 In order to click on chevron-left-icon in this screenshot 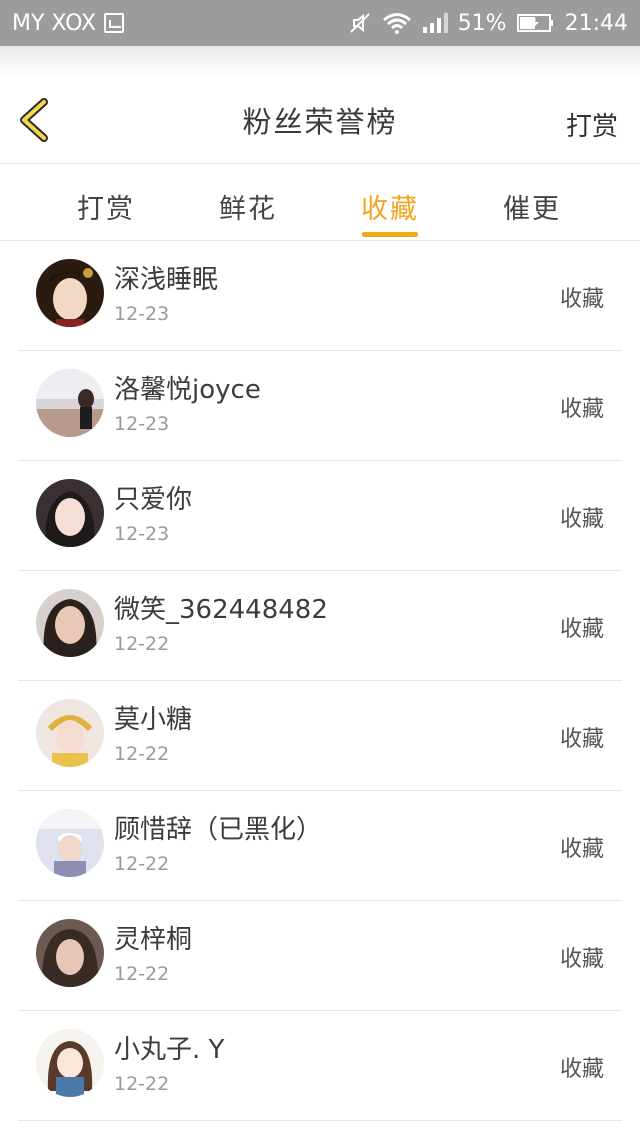, I will do `click(34, 120)`.